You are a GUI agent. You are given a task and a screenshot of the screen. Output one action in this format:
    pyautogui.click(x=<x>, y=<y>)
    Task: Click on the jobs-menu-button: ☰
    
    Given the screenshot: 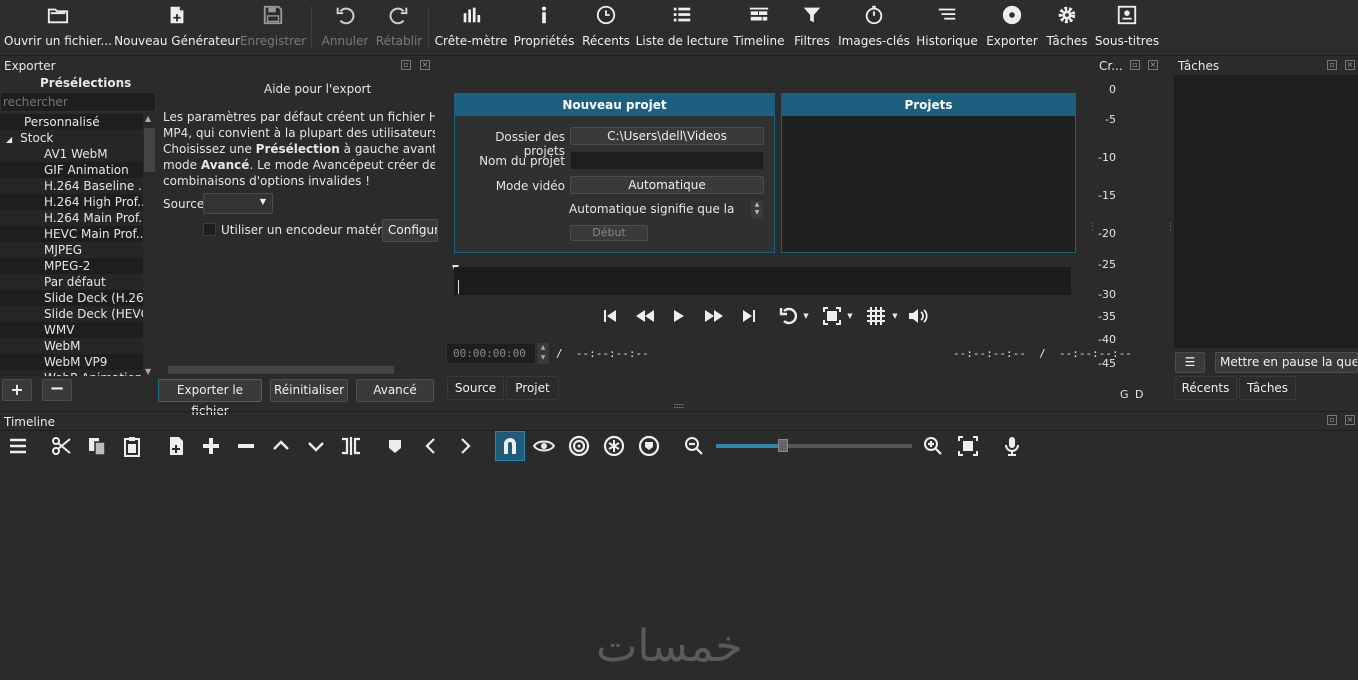 What is the action you would take?
    pyautogui.click(x=1190, y=362)
    